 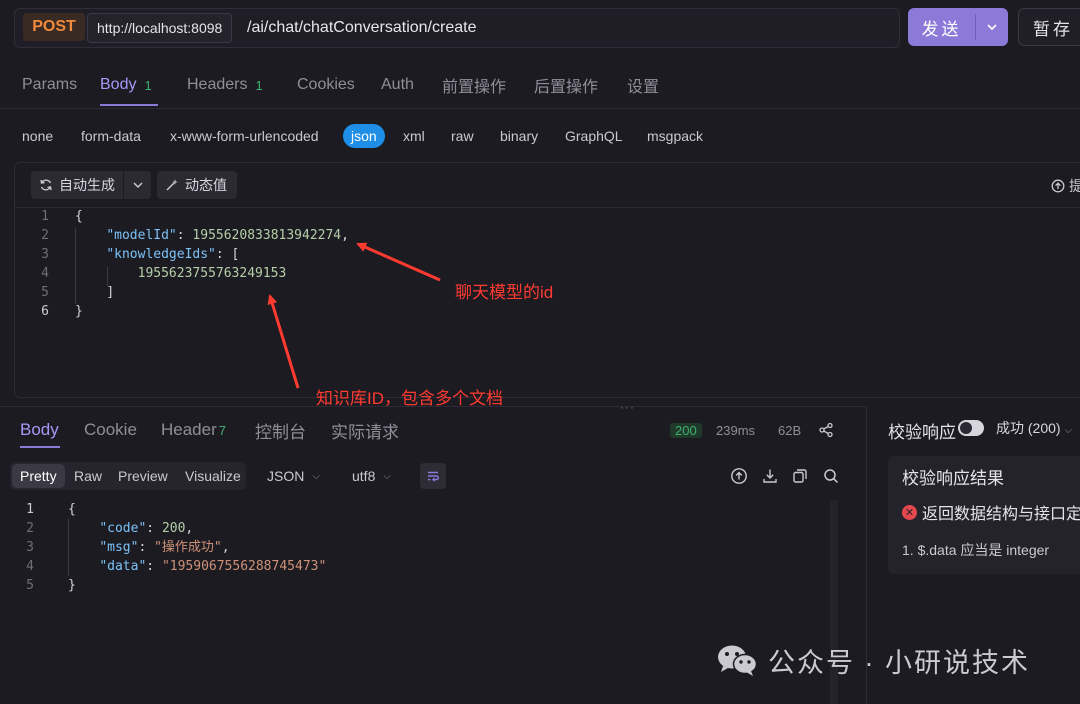 What do you see at coordinates (738, 660) in the screenshot?
I see `wechat-icon` at bounding box center [738, 660].